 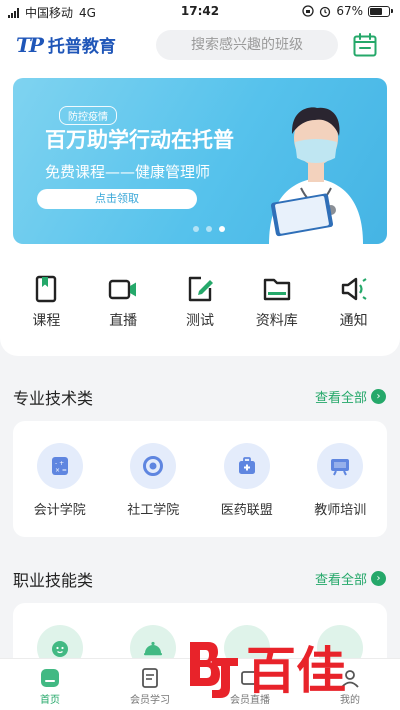 I want to click on target-icon, so click(x=153, y=466).